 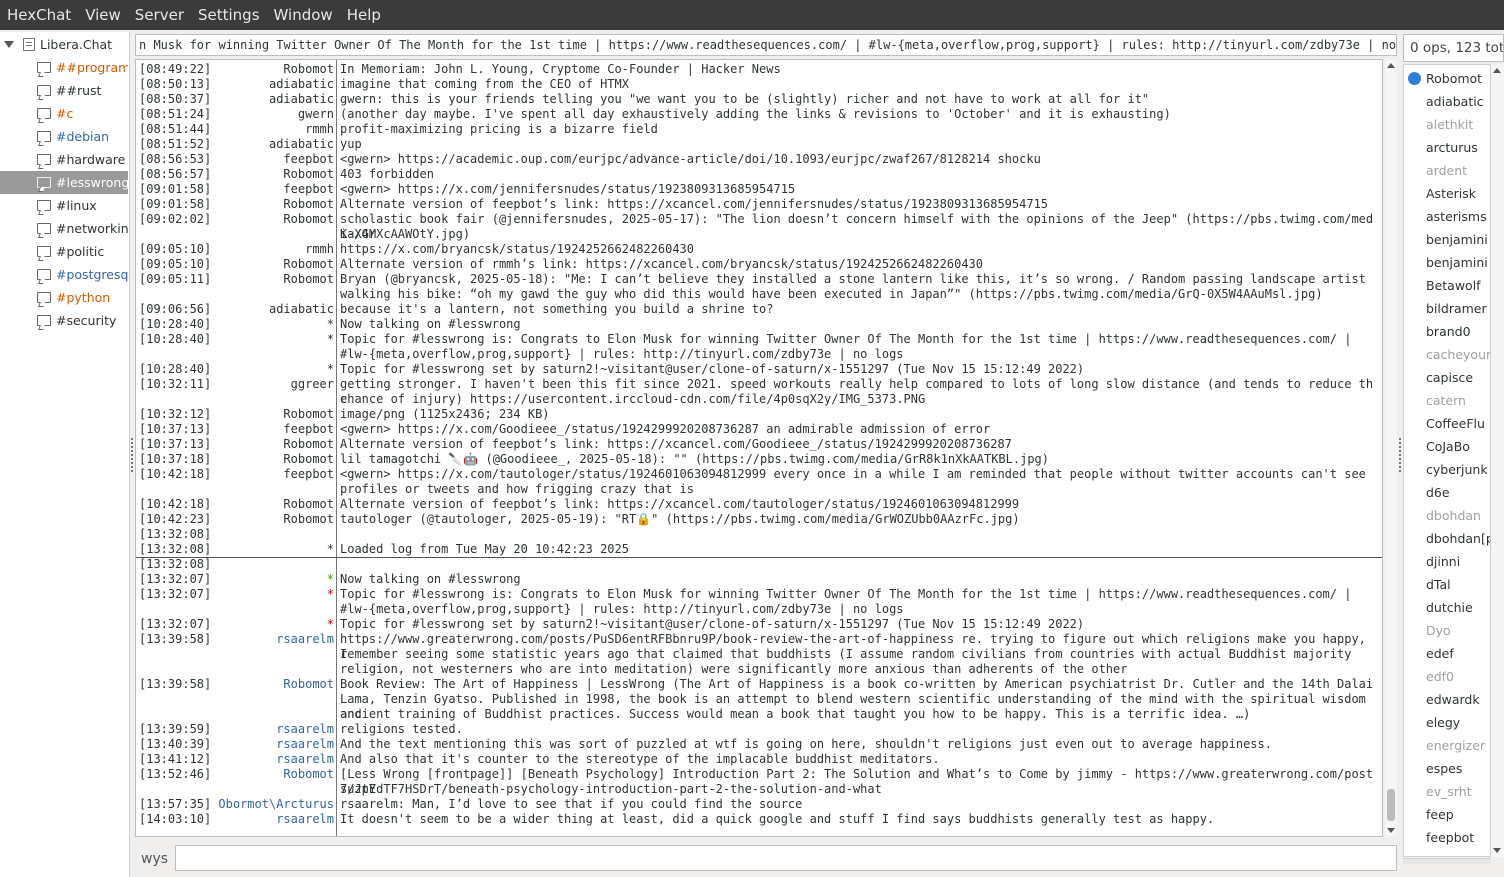 I want to click on user-item: energizer, so click(x=1455, y=745).